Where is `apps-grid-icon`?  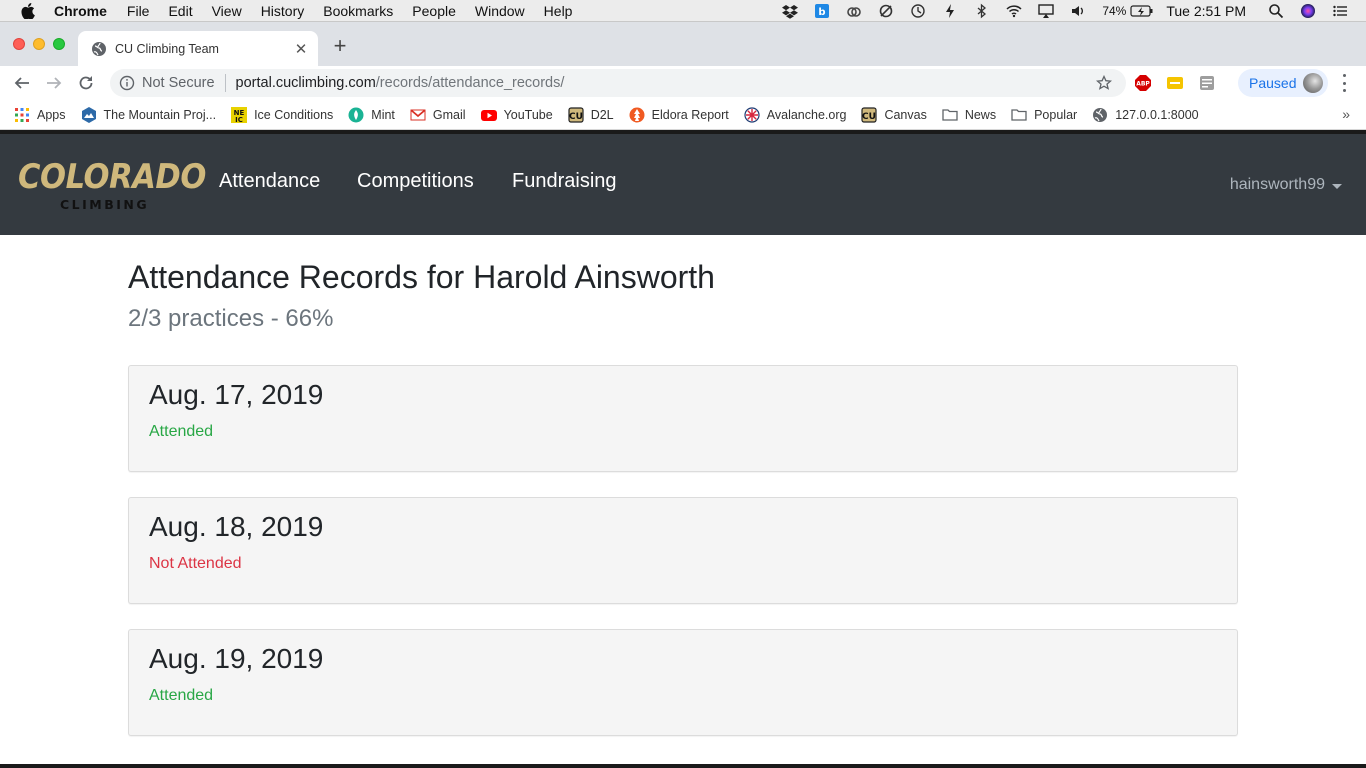
apps-grid-icon is located at coordinates (22, 115).